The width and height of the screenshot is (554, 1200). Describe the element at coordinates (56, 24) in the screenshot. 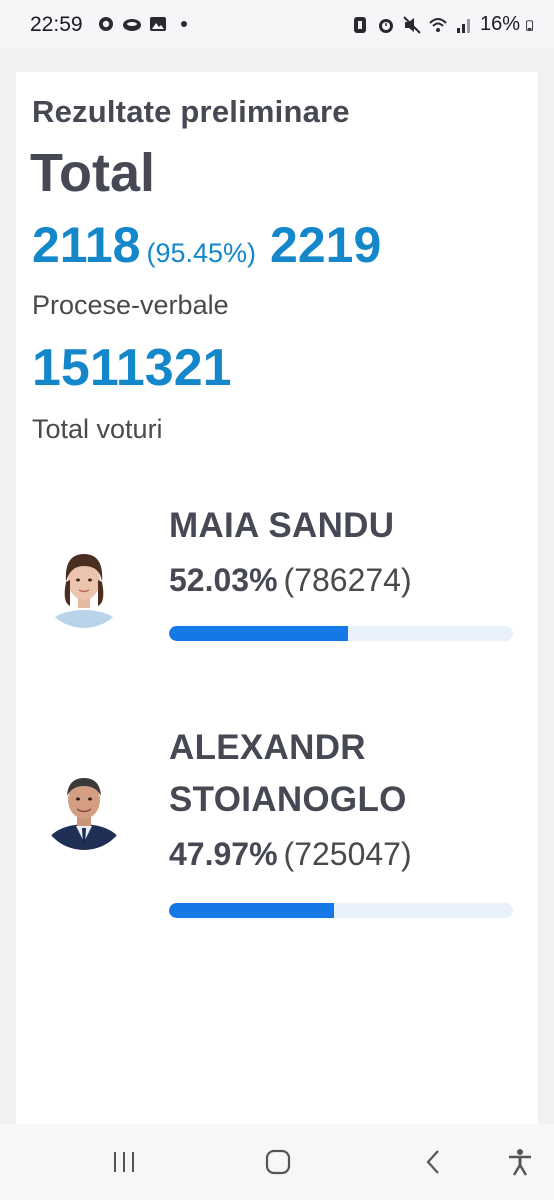

I see `status-time: 22:59` at that location.